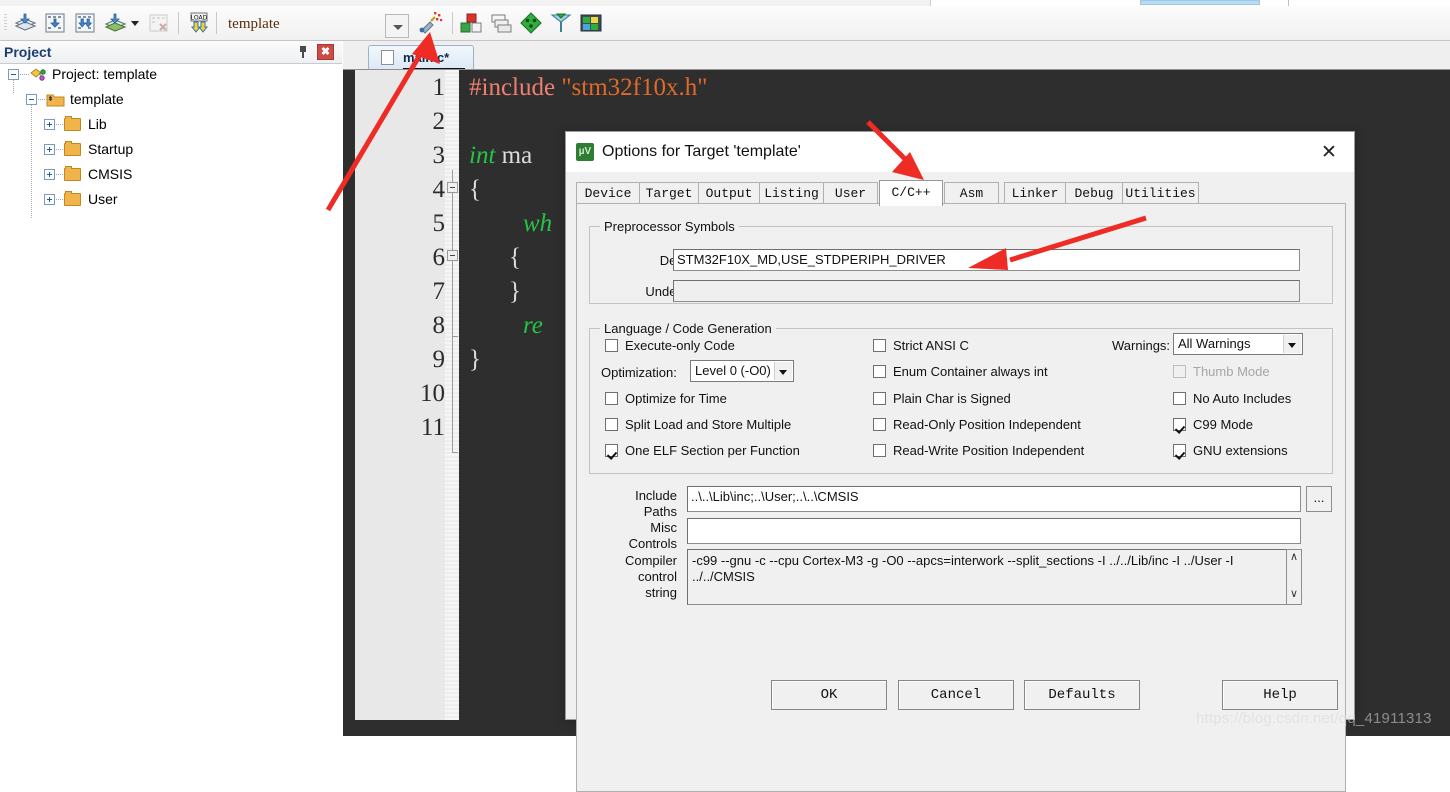 The height and width of the screenshot is (792, 1450). What do you see at coordinates (896, 55) in the screenshot?
I see `editor-tabstrip: main.c*` at bounding box center [896, 55].